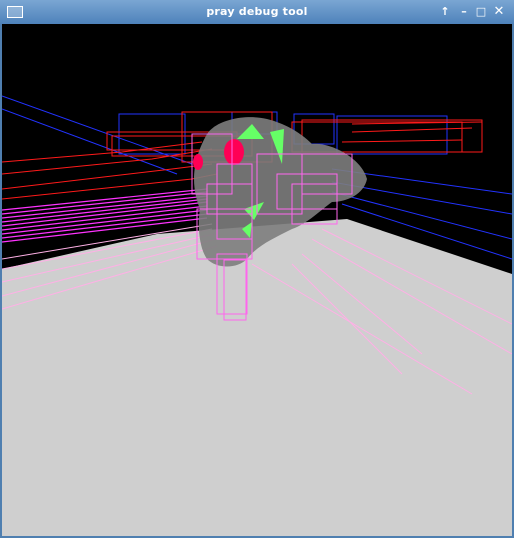  Describe the element at coordinates (464, 12) in the screenshot. I see `minimize-icon: –` at that location.